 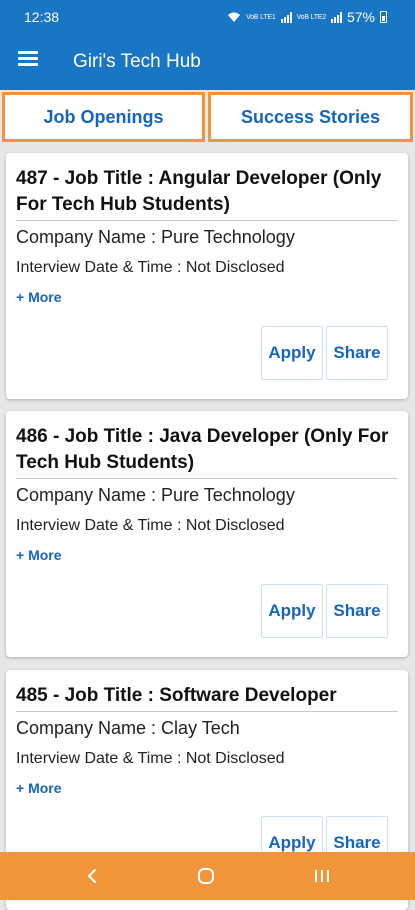 I want to click on status-icons: VoB LTE1 VoB LTE2 57%, so click(x=307, y=17).